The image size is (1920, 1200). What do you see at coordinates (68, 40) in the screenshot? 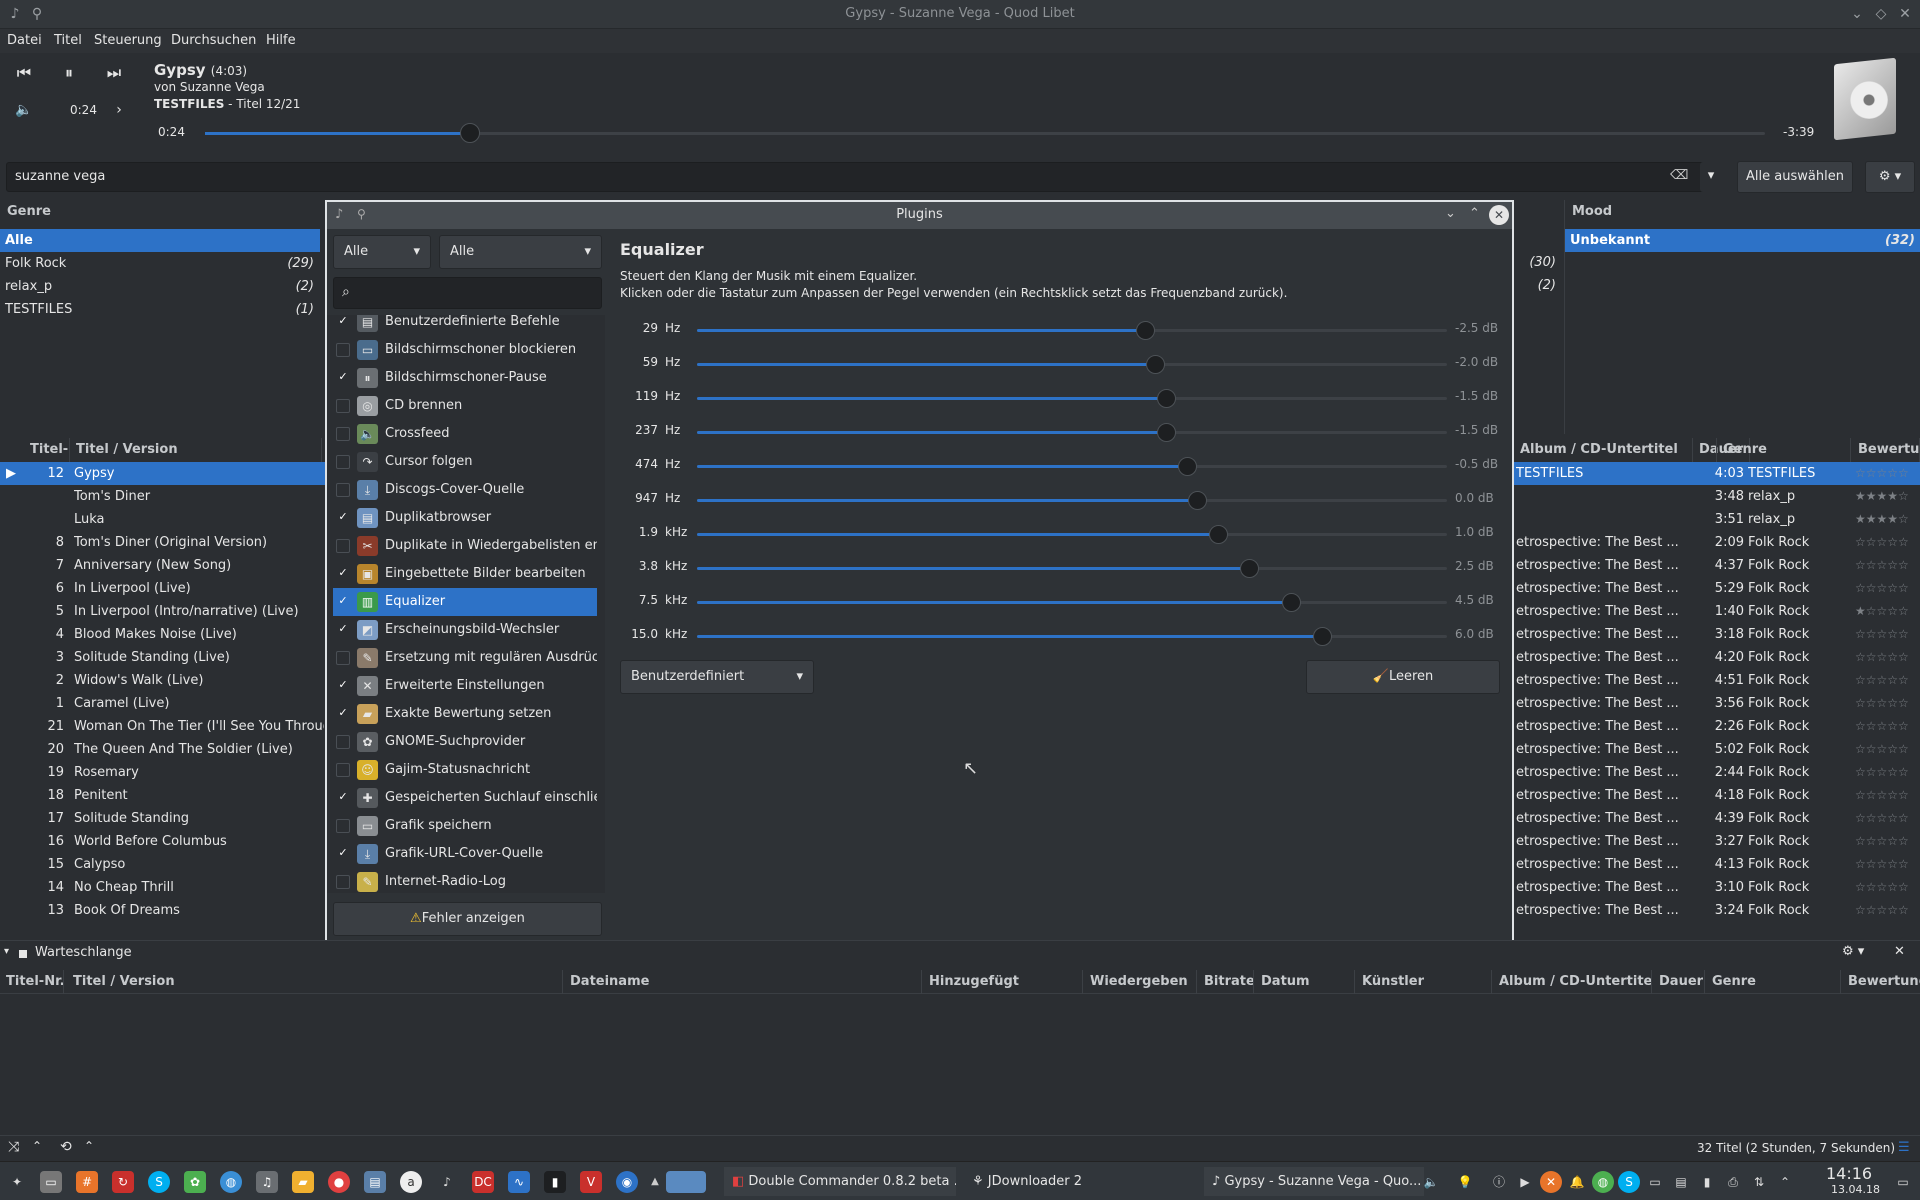
I see `menu-titel: Titel` at bounding box center [68, 40].